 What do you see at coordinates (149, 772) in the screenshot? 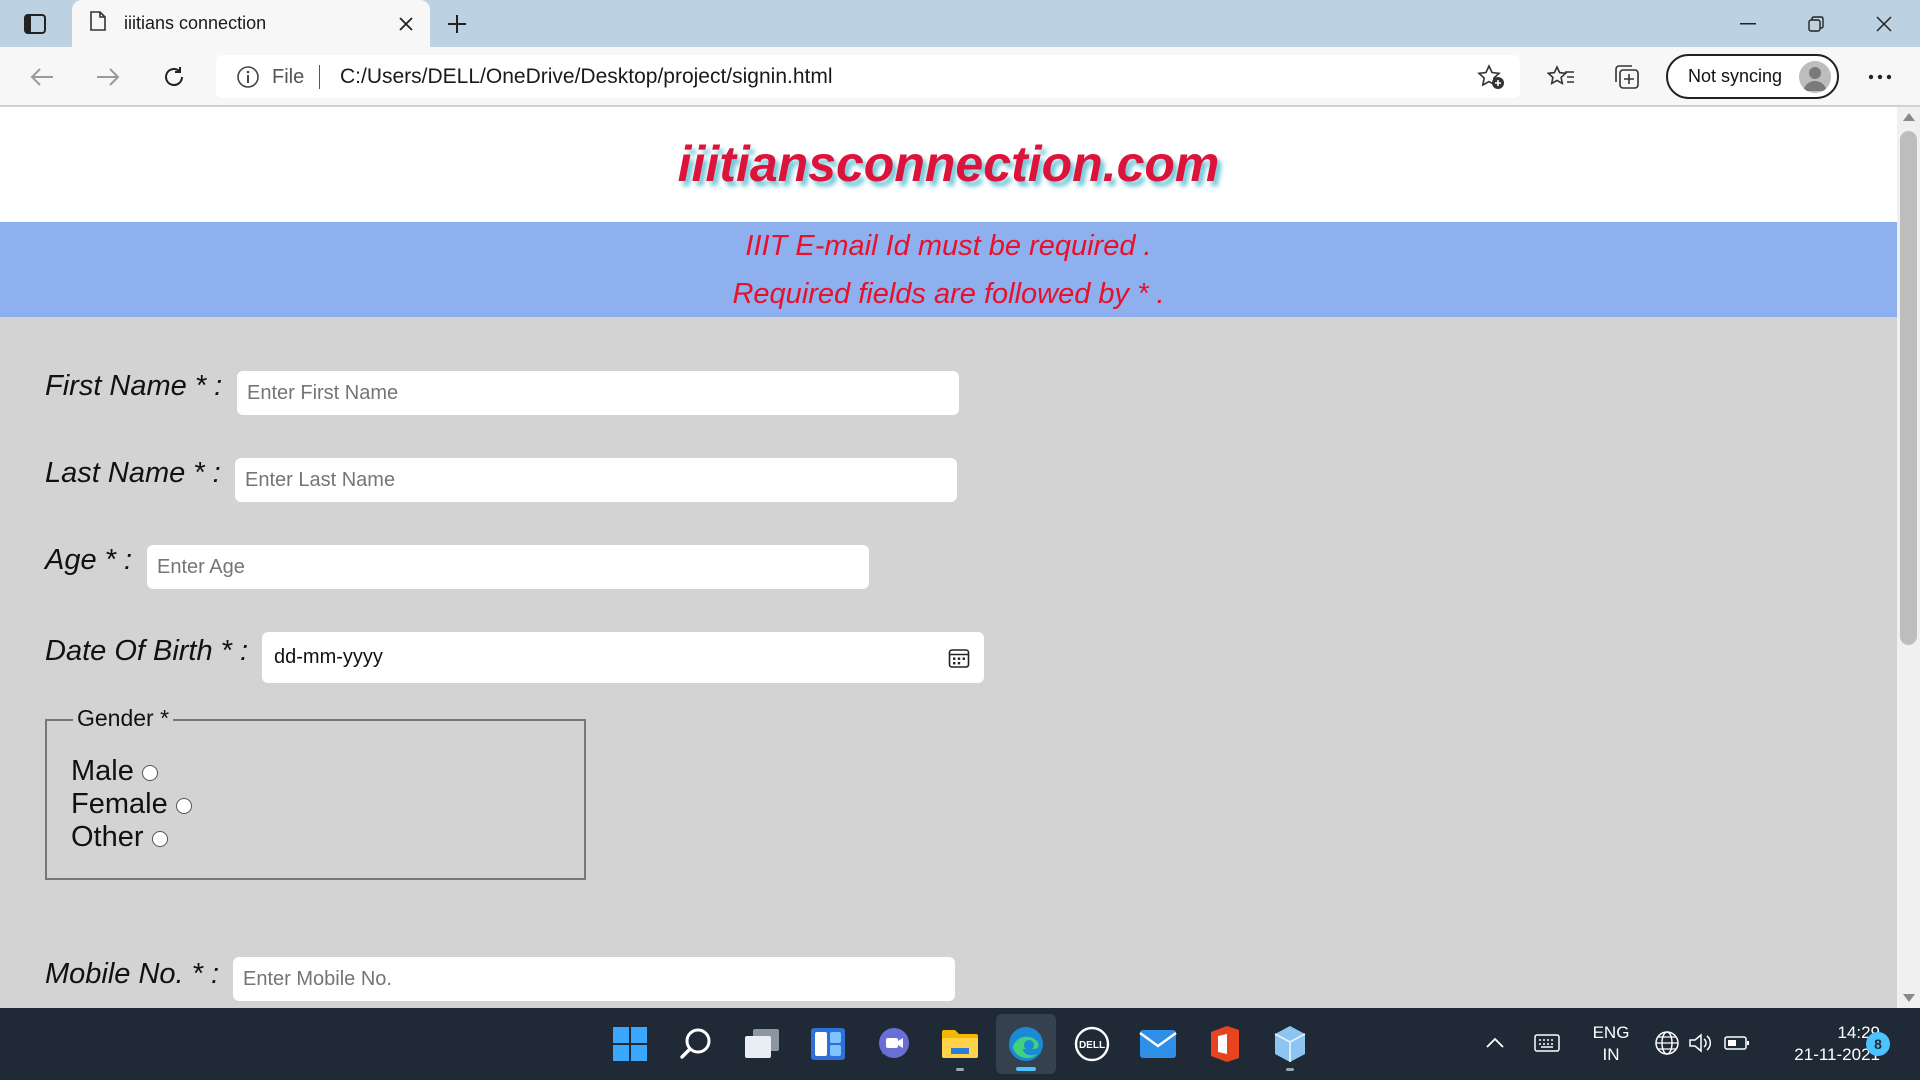
I see `male-radio` at bounding box center [149, 772].